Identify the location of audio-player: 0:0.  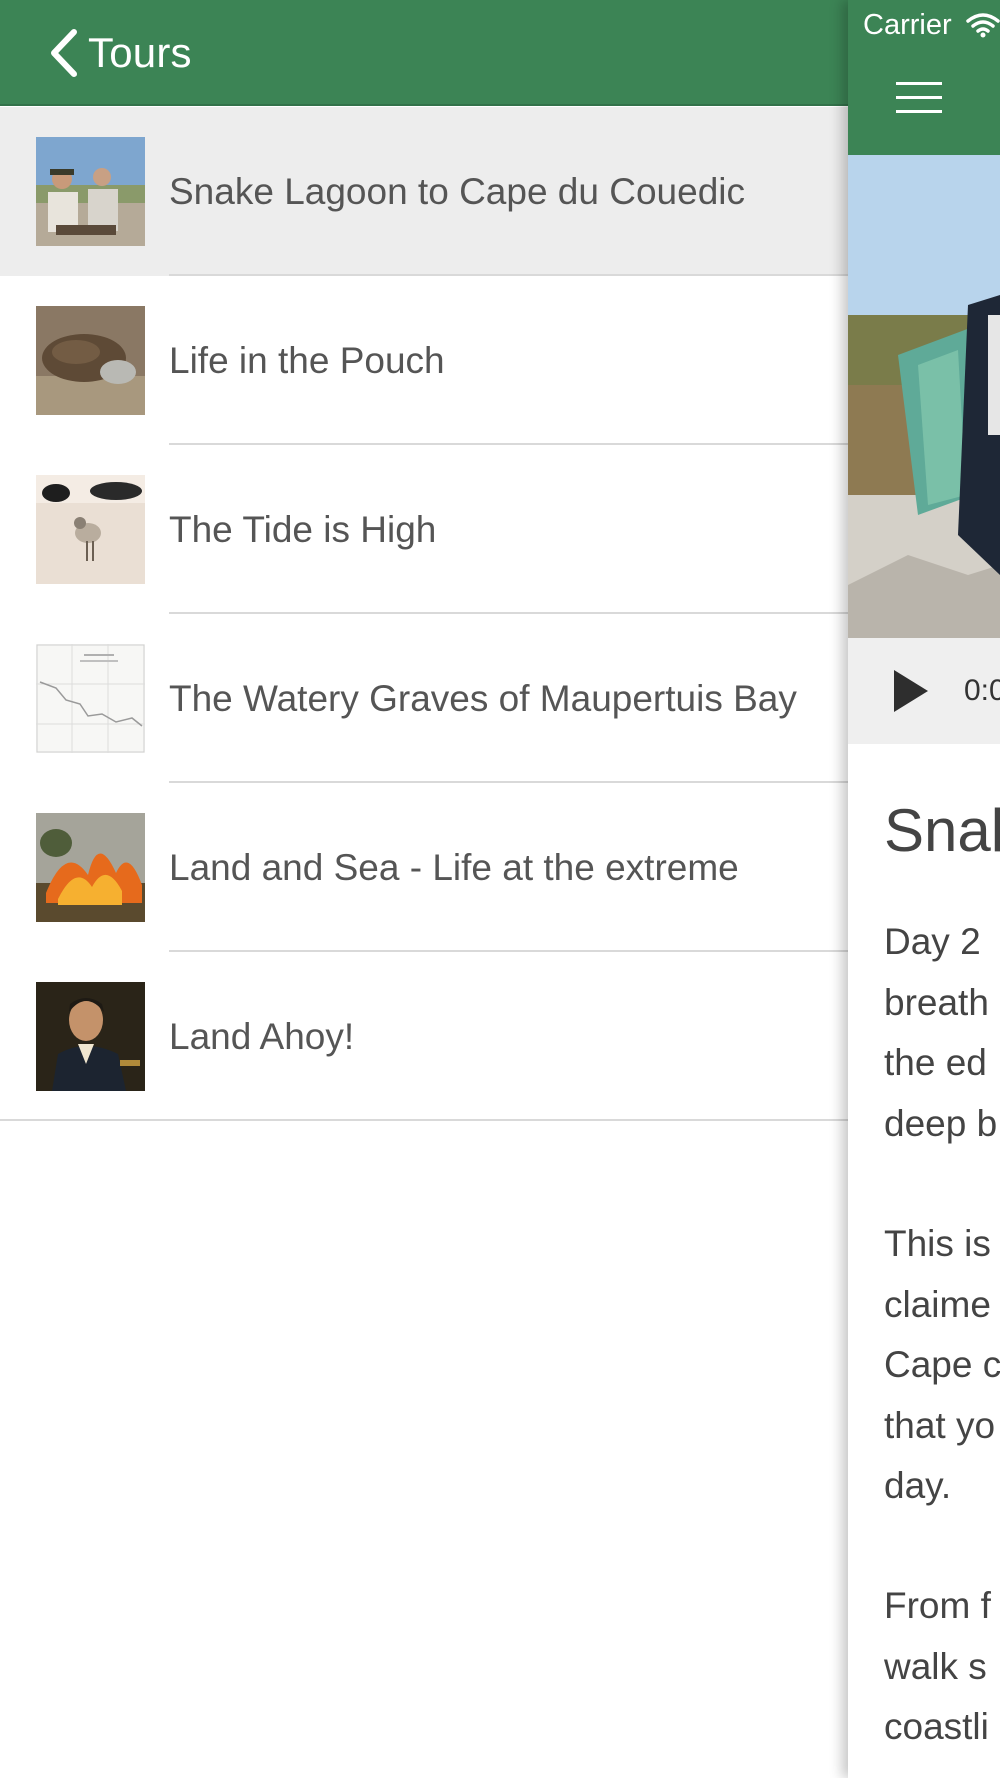
(924, 691).